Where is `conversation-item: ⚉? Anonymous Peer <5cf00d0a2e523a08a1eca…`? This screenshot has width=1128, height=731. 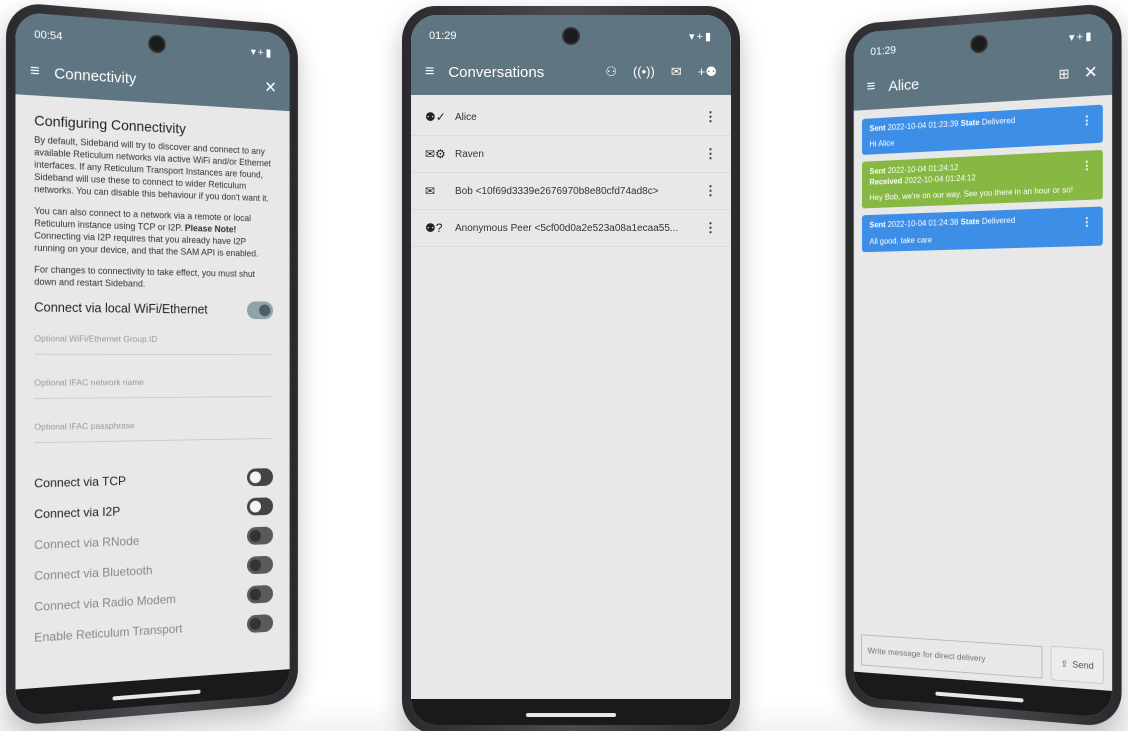 conversation-item: ⚉? Anonymous Peer <5cf00d0a2e523a08a1eca… is located at coordinates (571, 228).